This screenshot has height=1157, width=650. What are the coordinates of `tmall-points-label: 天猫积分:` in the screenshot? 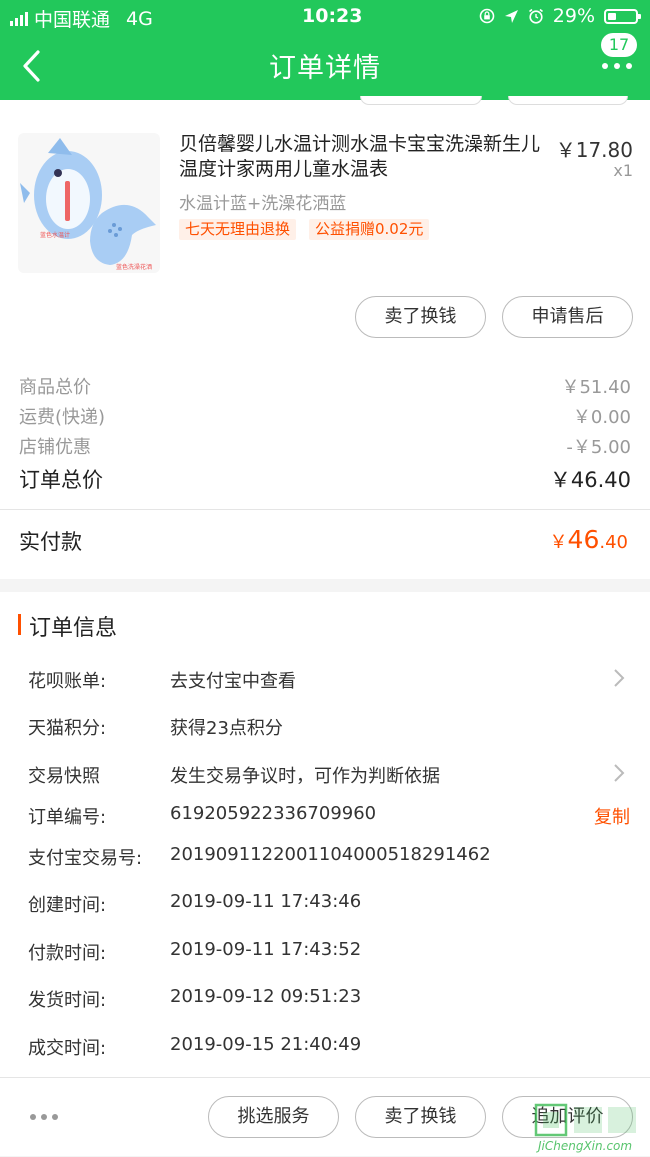 It's located at (67, 728).